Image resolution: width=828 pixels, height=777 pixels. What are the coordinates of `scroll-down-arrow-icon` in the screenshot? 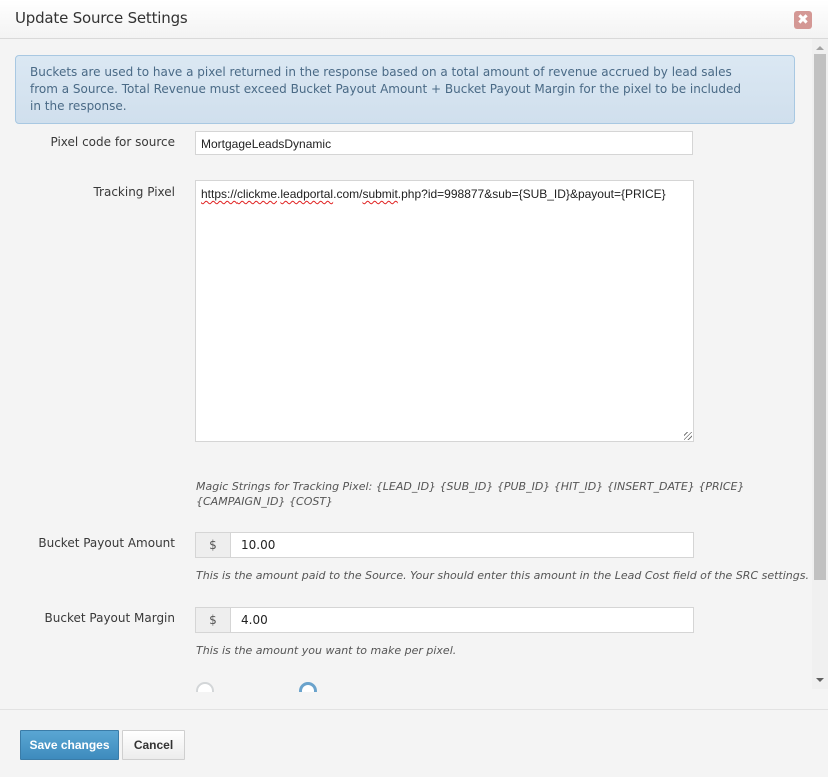 It's located at (820, 680).